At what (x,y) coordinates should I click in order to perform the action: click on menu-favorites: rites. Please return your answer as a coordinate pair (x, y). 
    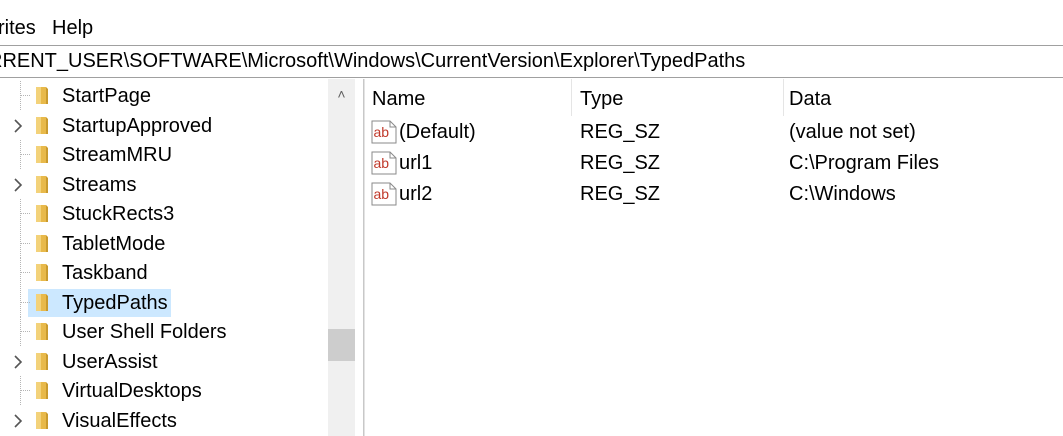
    Looking at the image, I should click on (18, 28).